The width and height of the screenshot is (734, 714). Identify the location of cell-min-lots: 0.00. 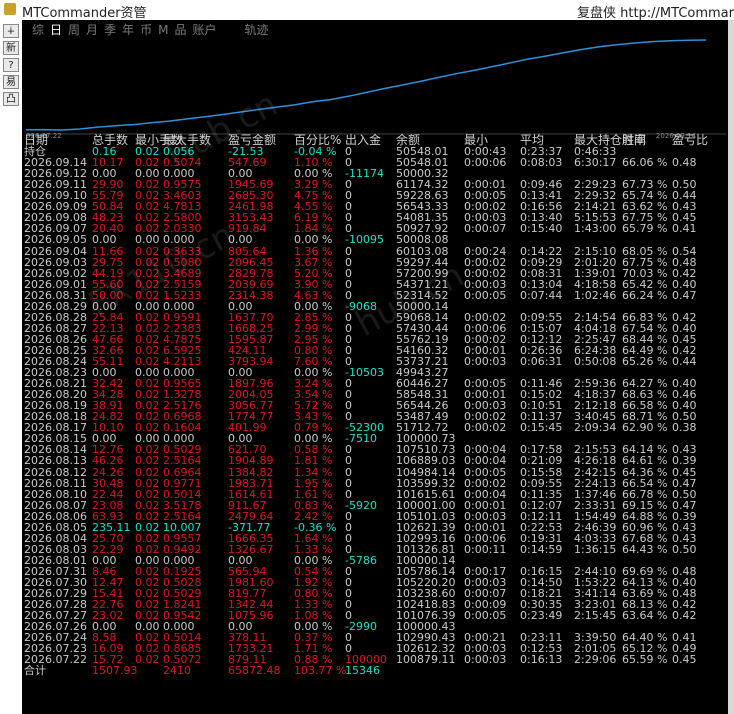
(147, 240).